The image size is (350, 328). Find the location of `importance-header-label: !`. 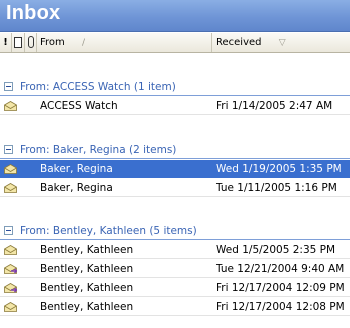

importance-header-label: ! is located at coordinates (5, 42).